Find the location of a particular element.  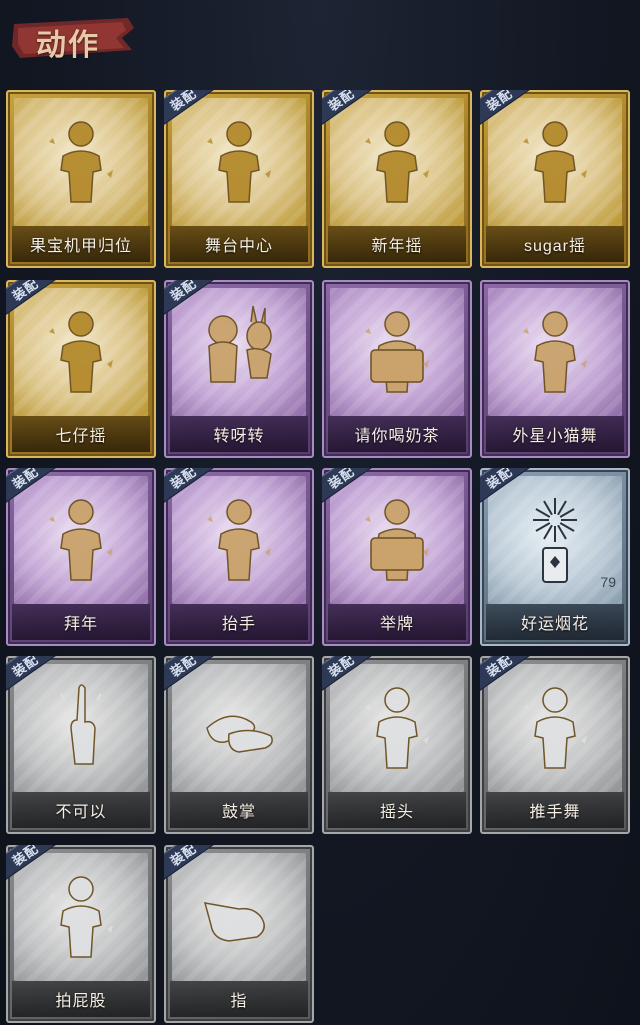

action-card: 装配 鼓掌 is located at coordinates (239, 745).